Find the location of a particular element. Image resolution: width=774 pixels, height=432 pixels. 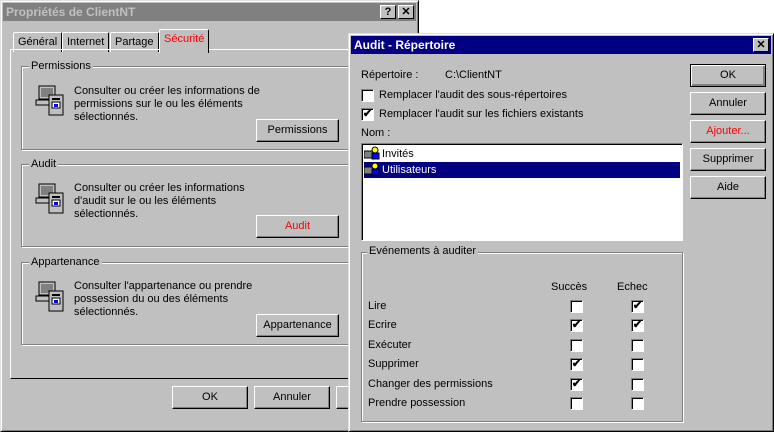

properties-titlebar: Propriétés de ClientNT ? ✕ is located at coordinates (209, 12).